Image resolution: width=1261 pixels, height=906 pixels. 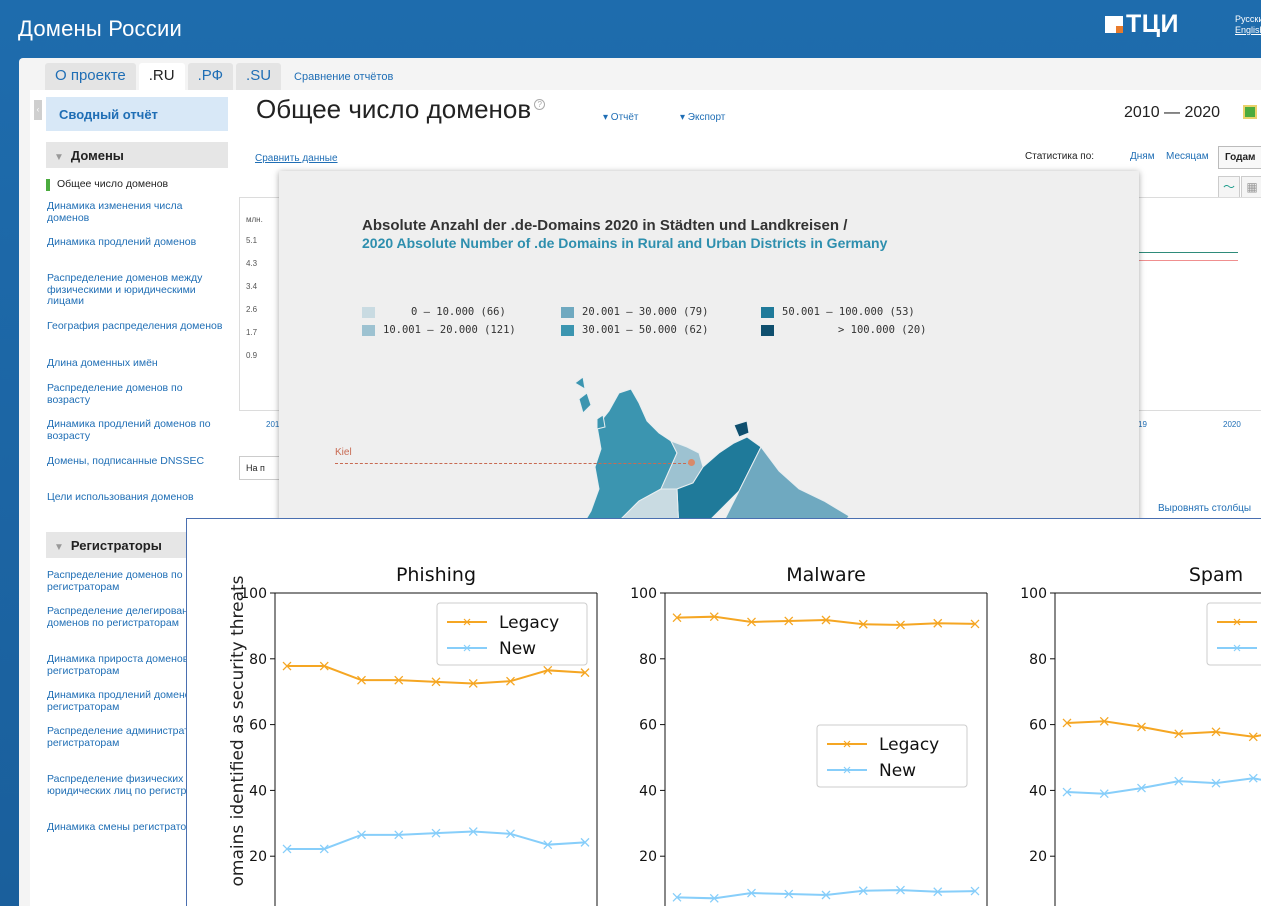 I want to click on city-marker-kiel, so click(x=691, y=462).